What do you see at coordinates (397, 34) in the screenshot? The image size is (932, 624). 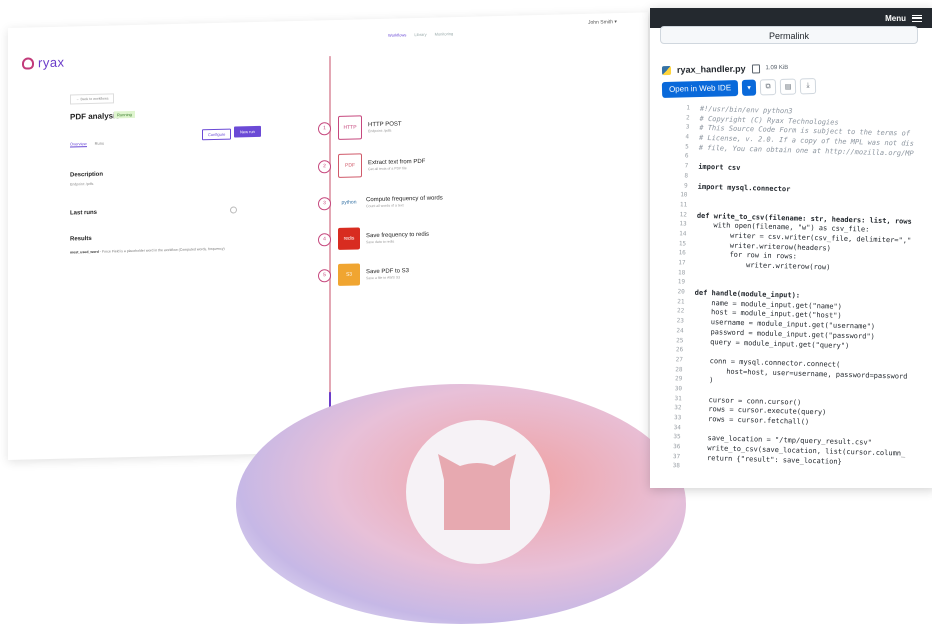 I see `nav-workflows: Workflows` at bounding box center [397, 34].